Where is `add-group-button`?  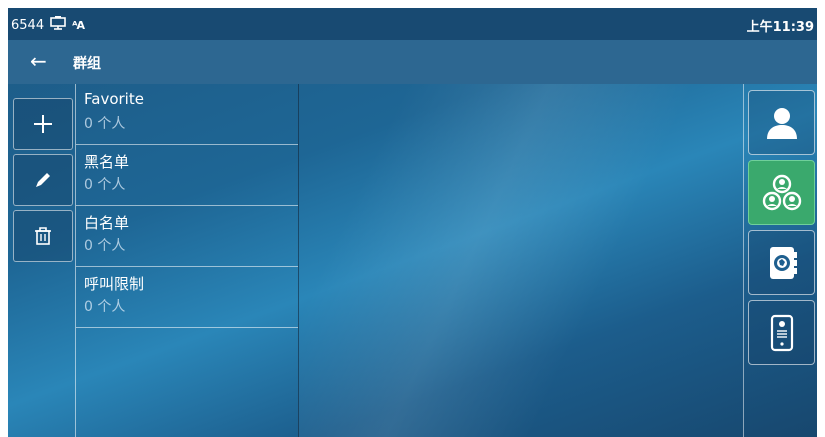
add-group-button is located at coordinates (43, 124).